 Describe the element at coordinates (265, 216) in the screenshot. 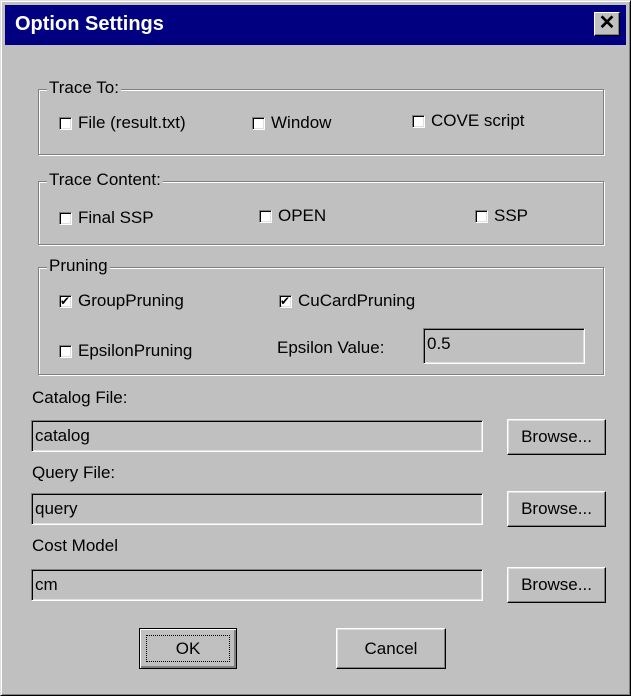

I see `open-checkbox-box` at that location.